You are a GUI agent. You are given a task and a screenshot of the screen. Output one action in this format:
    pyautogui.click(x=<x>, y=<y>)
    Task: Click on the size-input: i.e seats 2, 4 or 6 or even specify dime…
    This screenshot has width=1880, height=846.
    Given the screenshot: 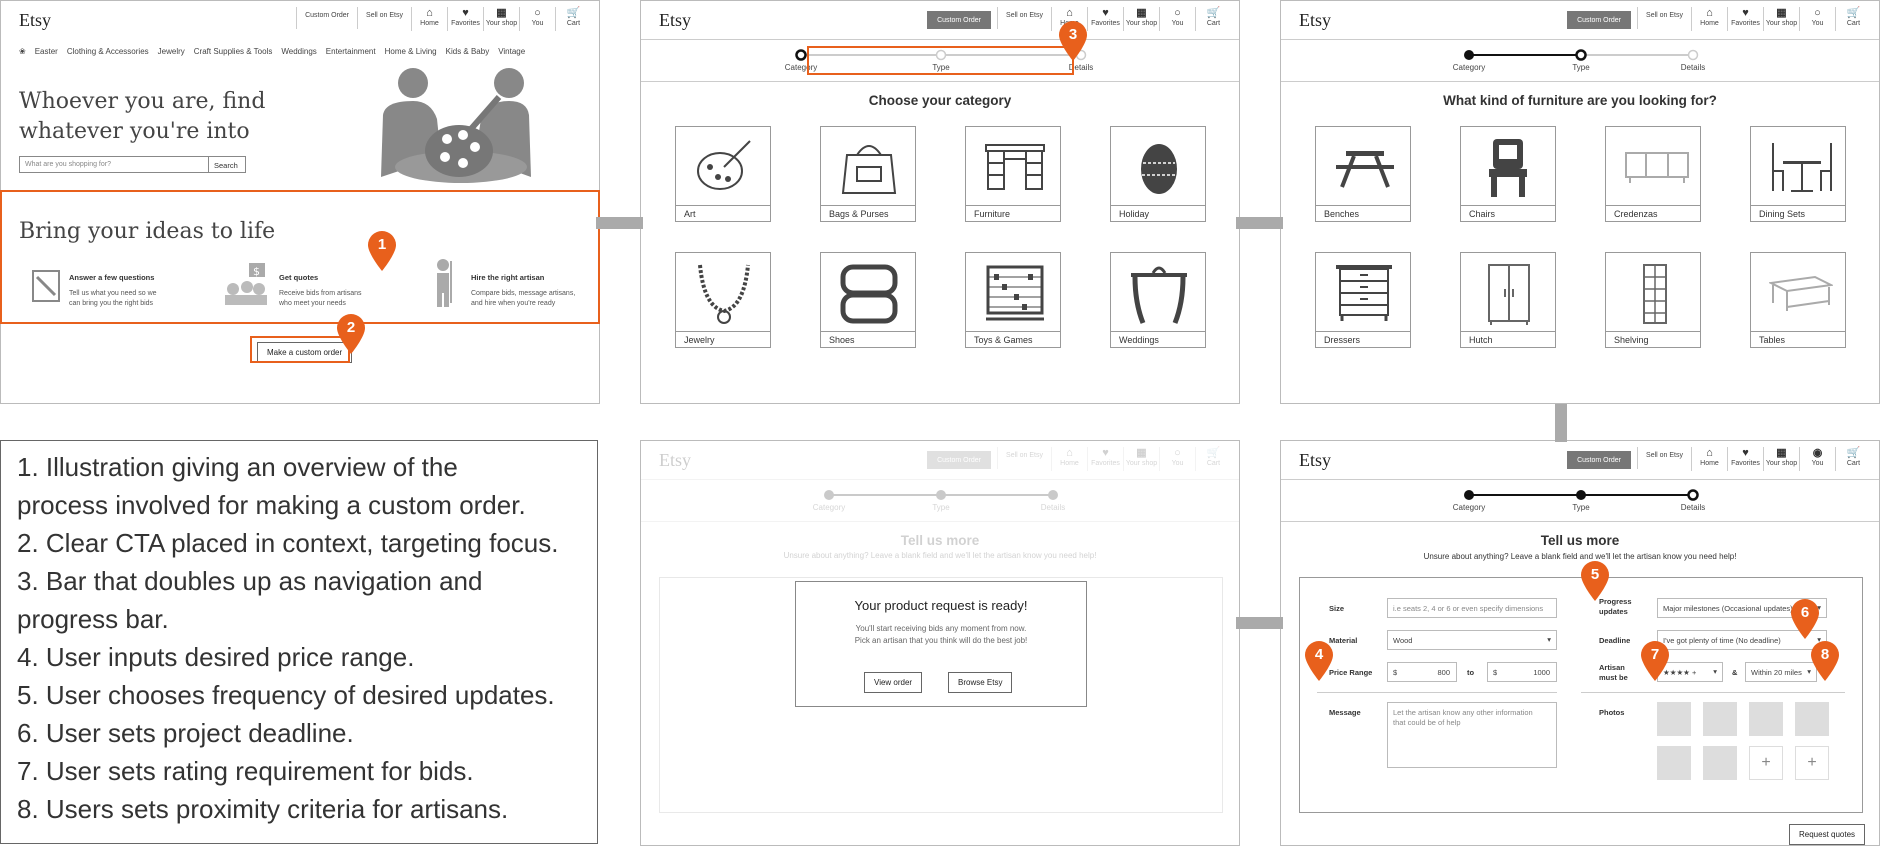 What is the action you would take?
    pyautogui.click(x=1472, y=608)
    